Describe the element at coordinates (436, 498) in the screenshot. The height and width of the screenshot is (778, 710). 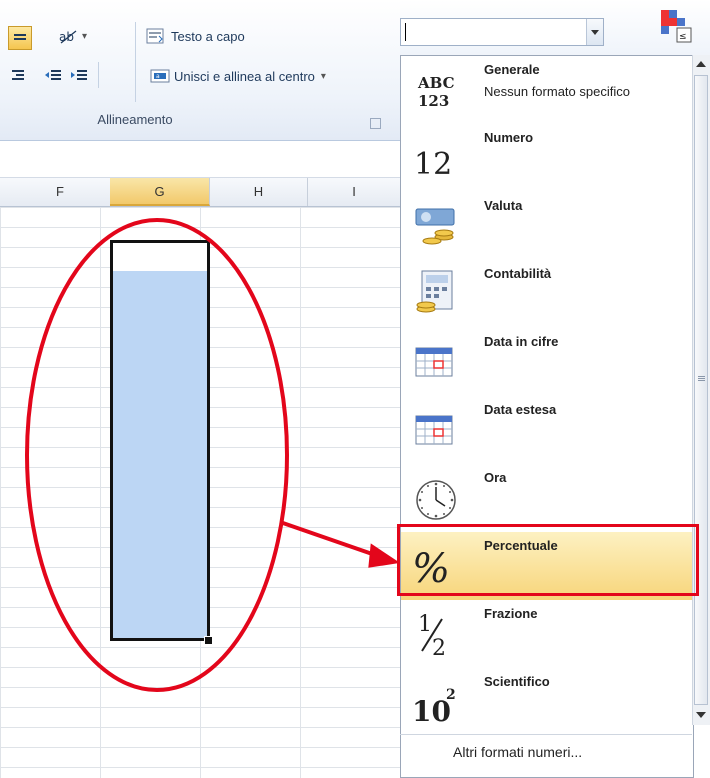
I see `clock-icon` at that location.